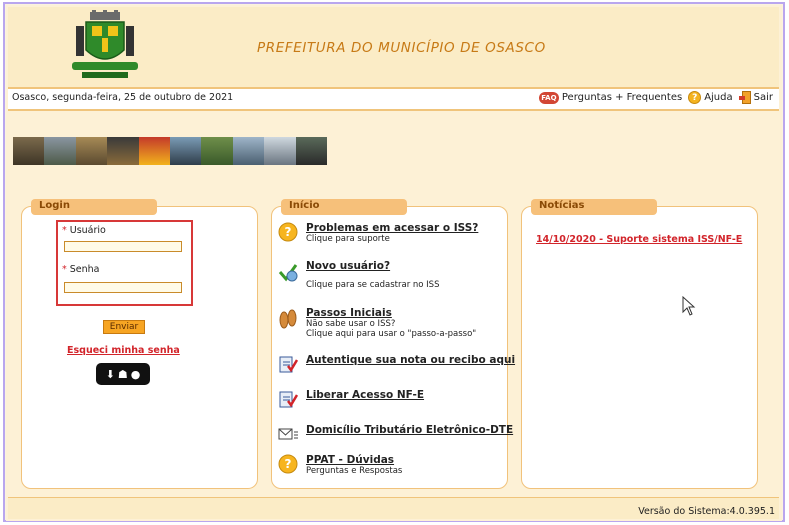 This screenshot has width=789, height=525. Describe the element at coordinates (81, 269) in the screenshot. I see `password-label: * Senha` at that location.